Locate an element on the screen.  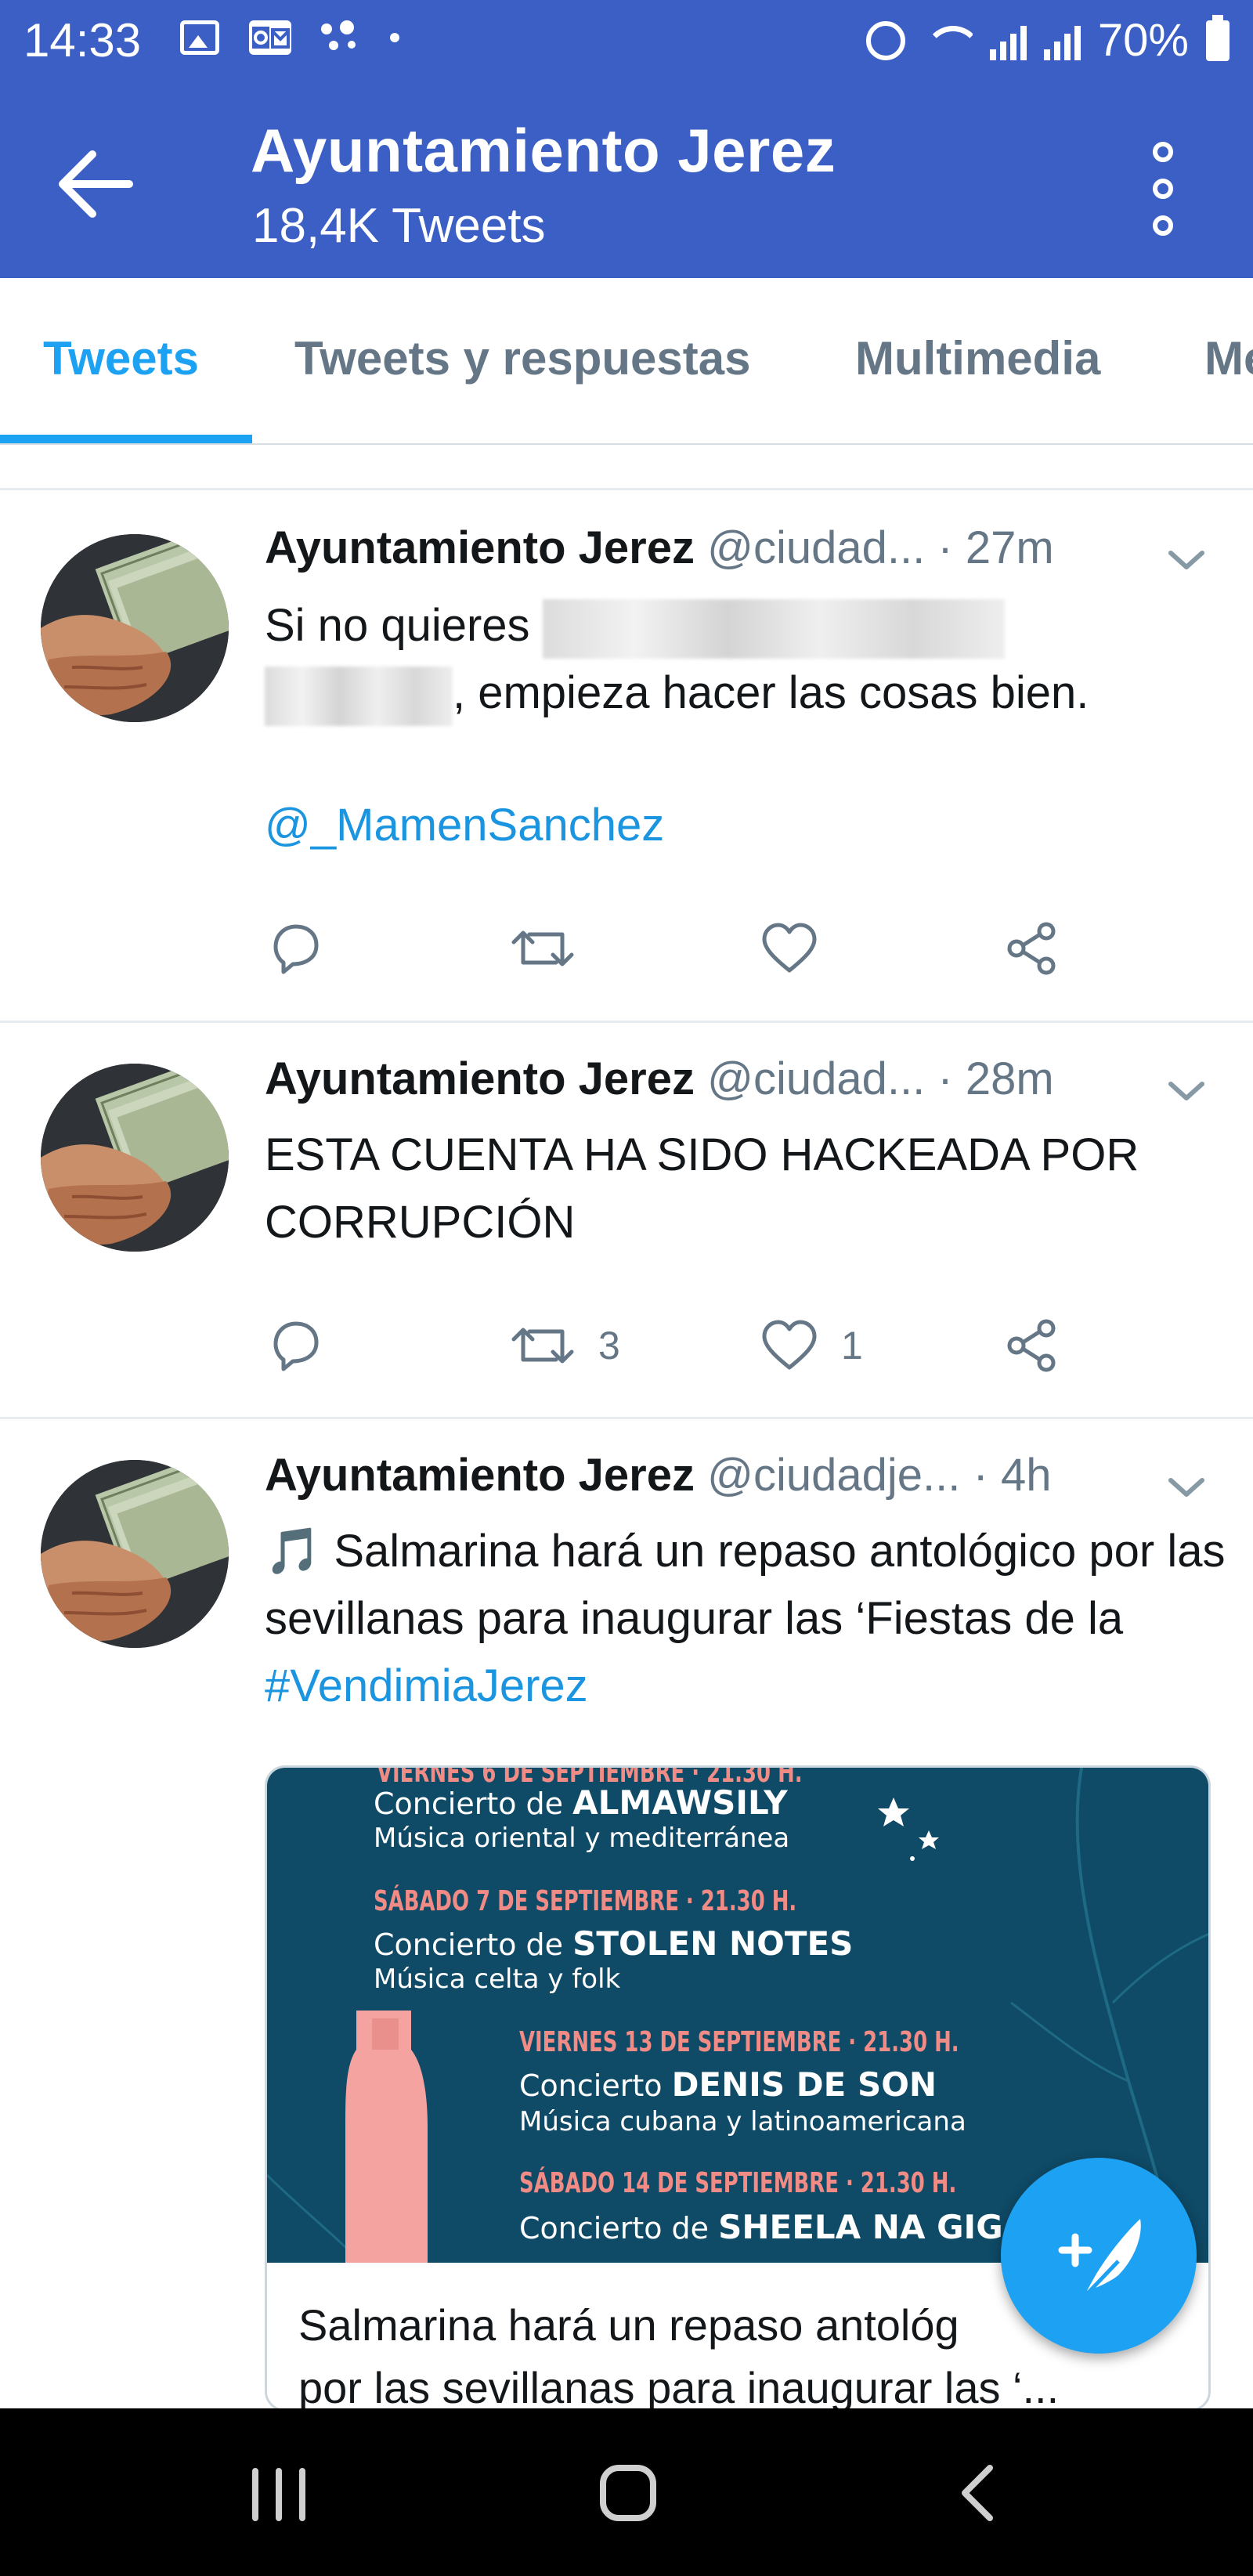
poster-date: SÁBADO 7 DE SEPTIEMBRE · 21.30 H. is located at coordinates (585, 1901).